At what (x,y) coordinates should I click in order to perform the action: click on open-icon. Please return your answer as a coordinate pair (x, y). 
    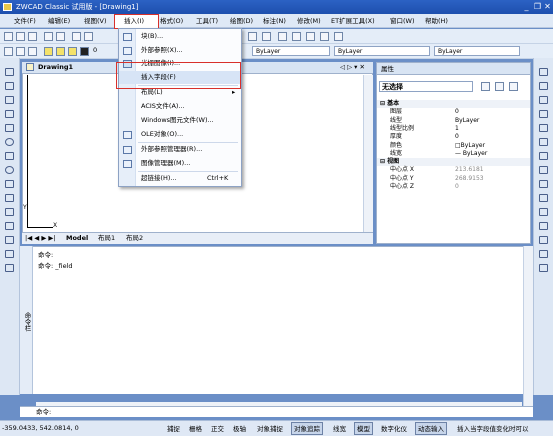
    Looking at the image, I should click on (20, 36).